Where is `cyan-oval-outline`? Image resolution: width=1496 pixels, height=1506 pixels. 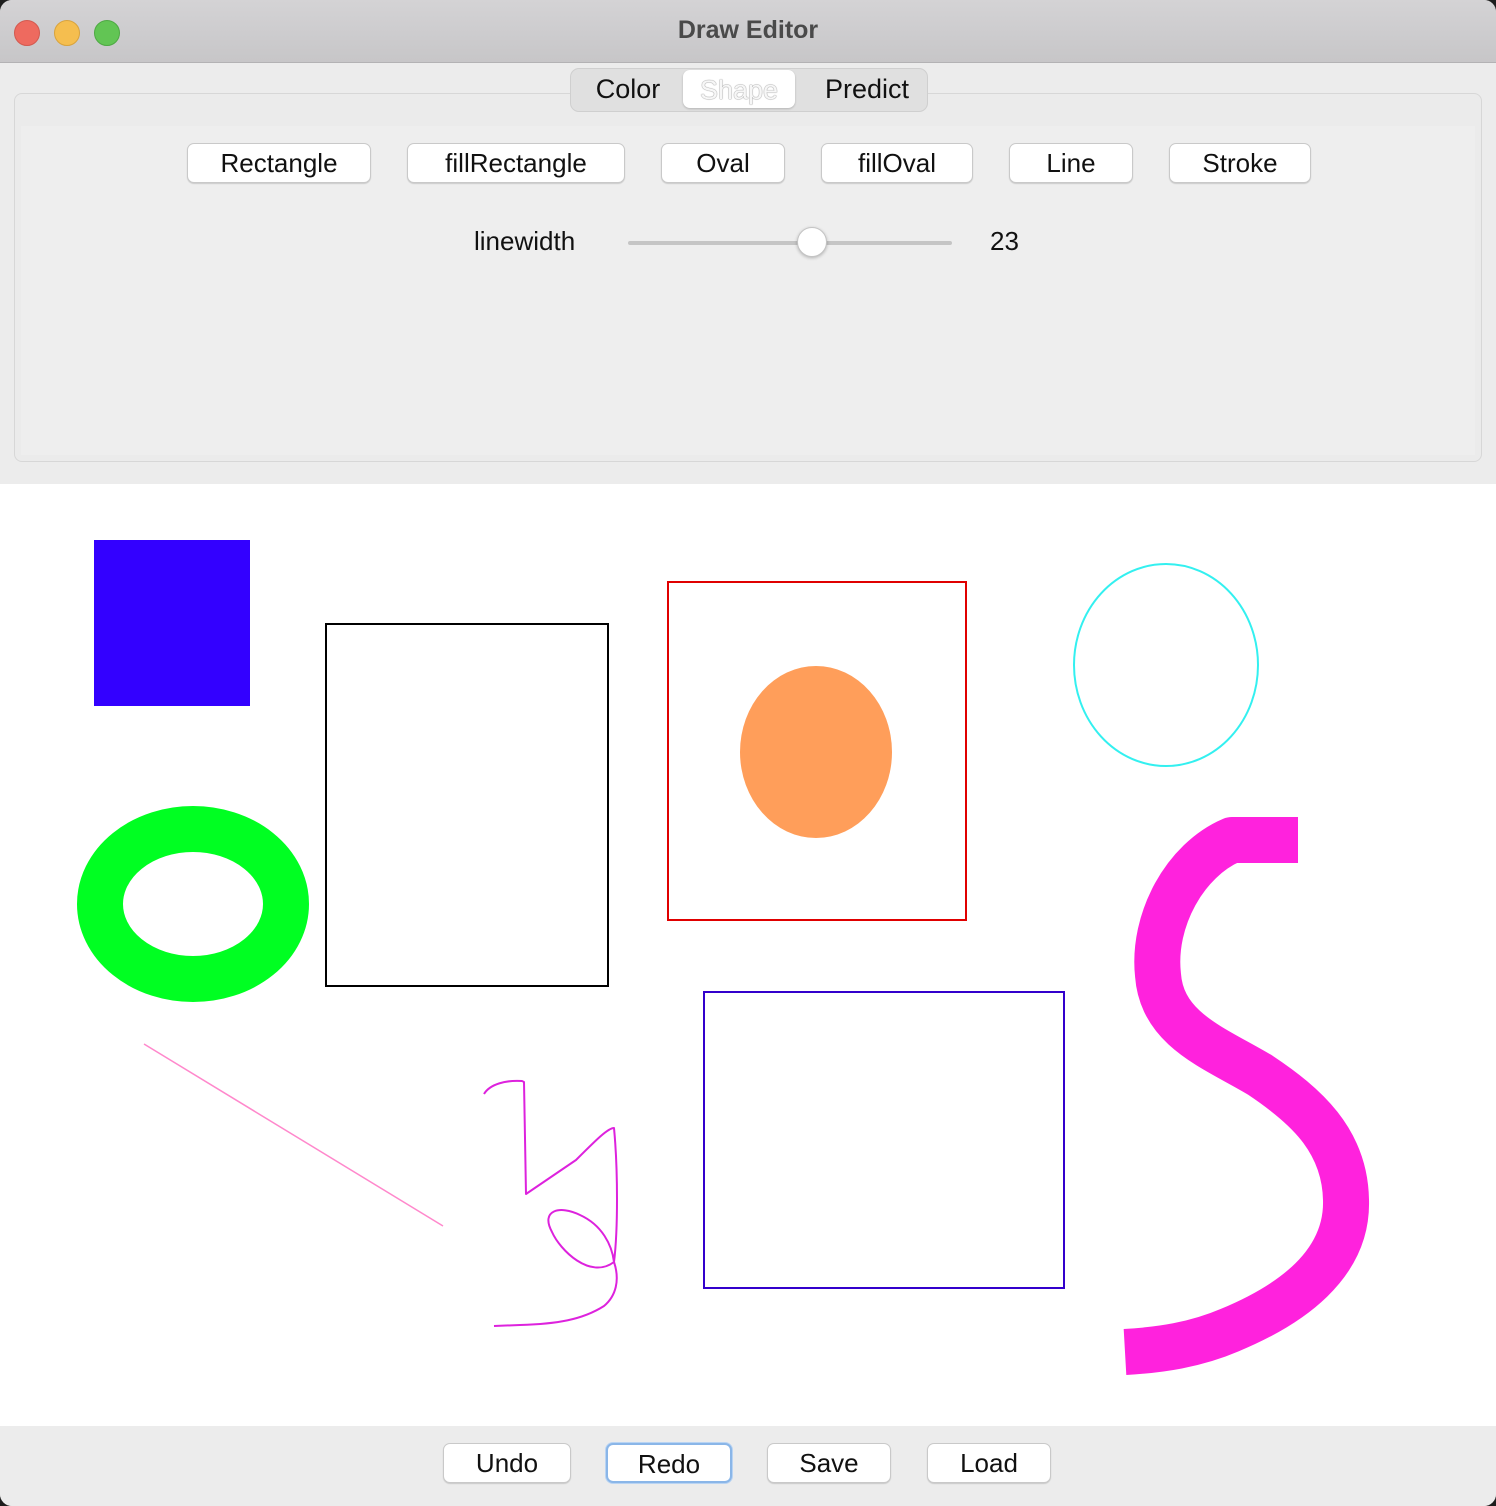
cyan-oval-outline is located at coordinates (1166, 665).